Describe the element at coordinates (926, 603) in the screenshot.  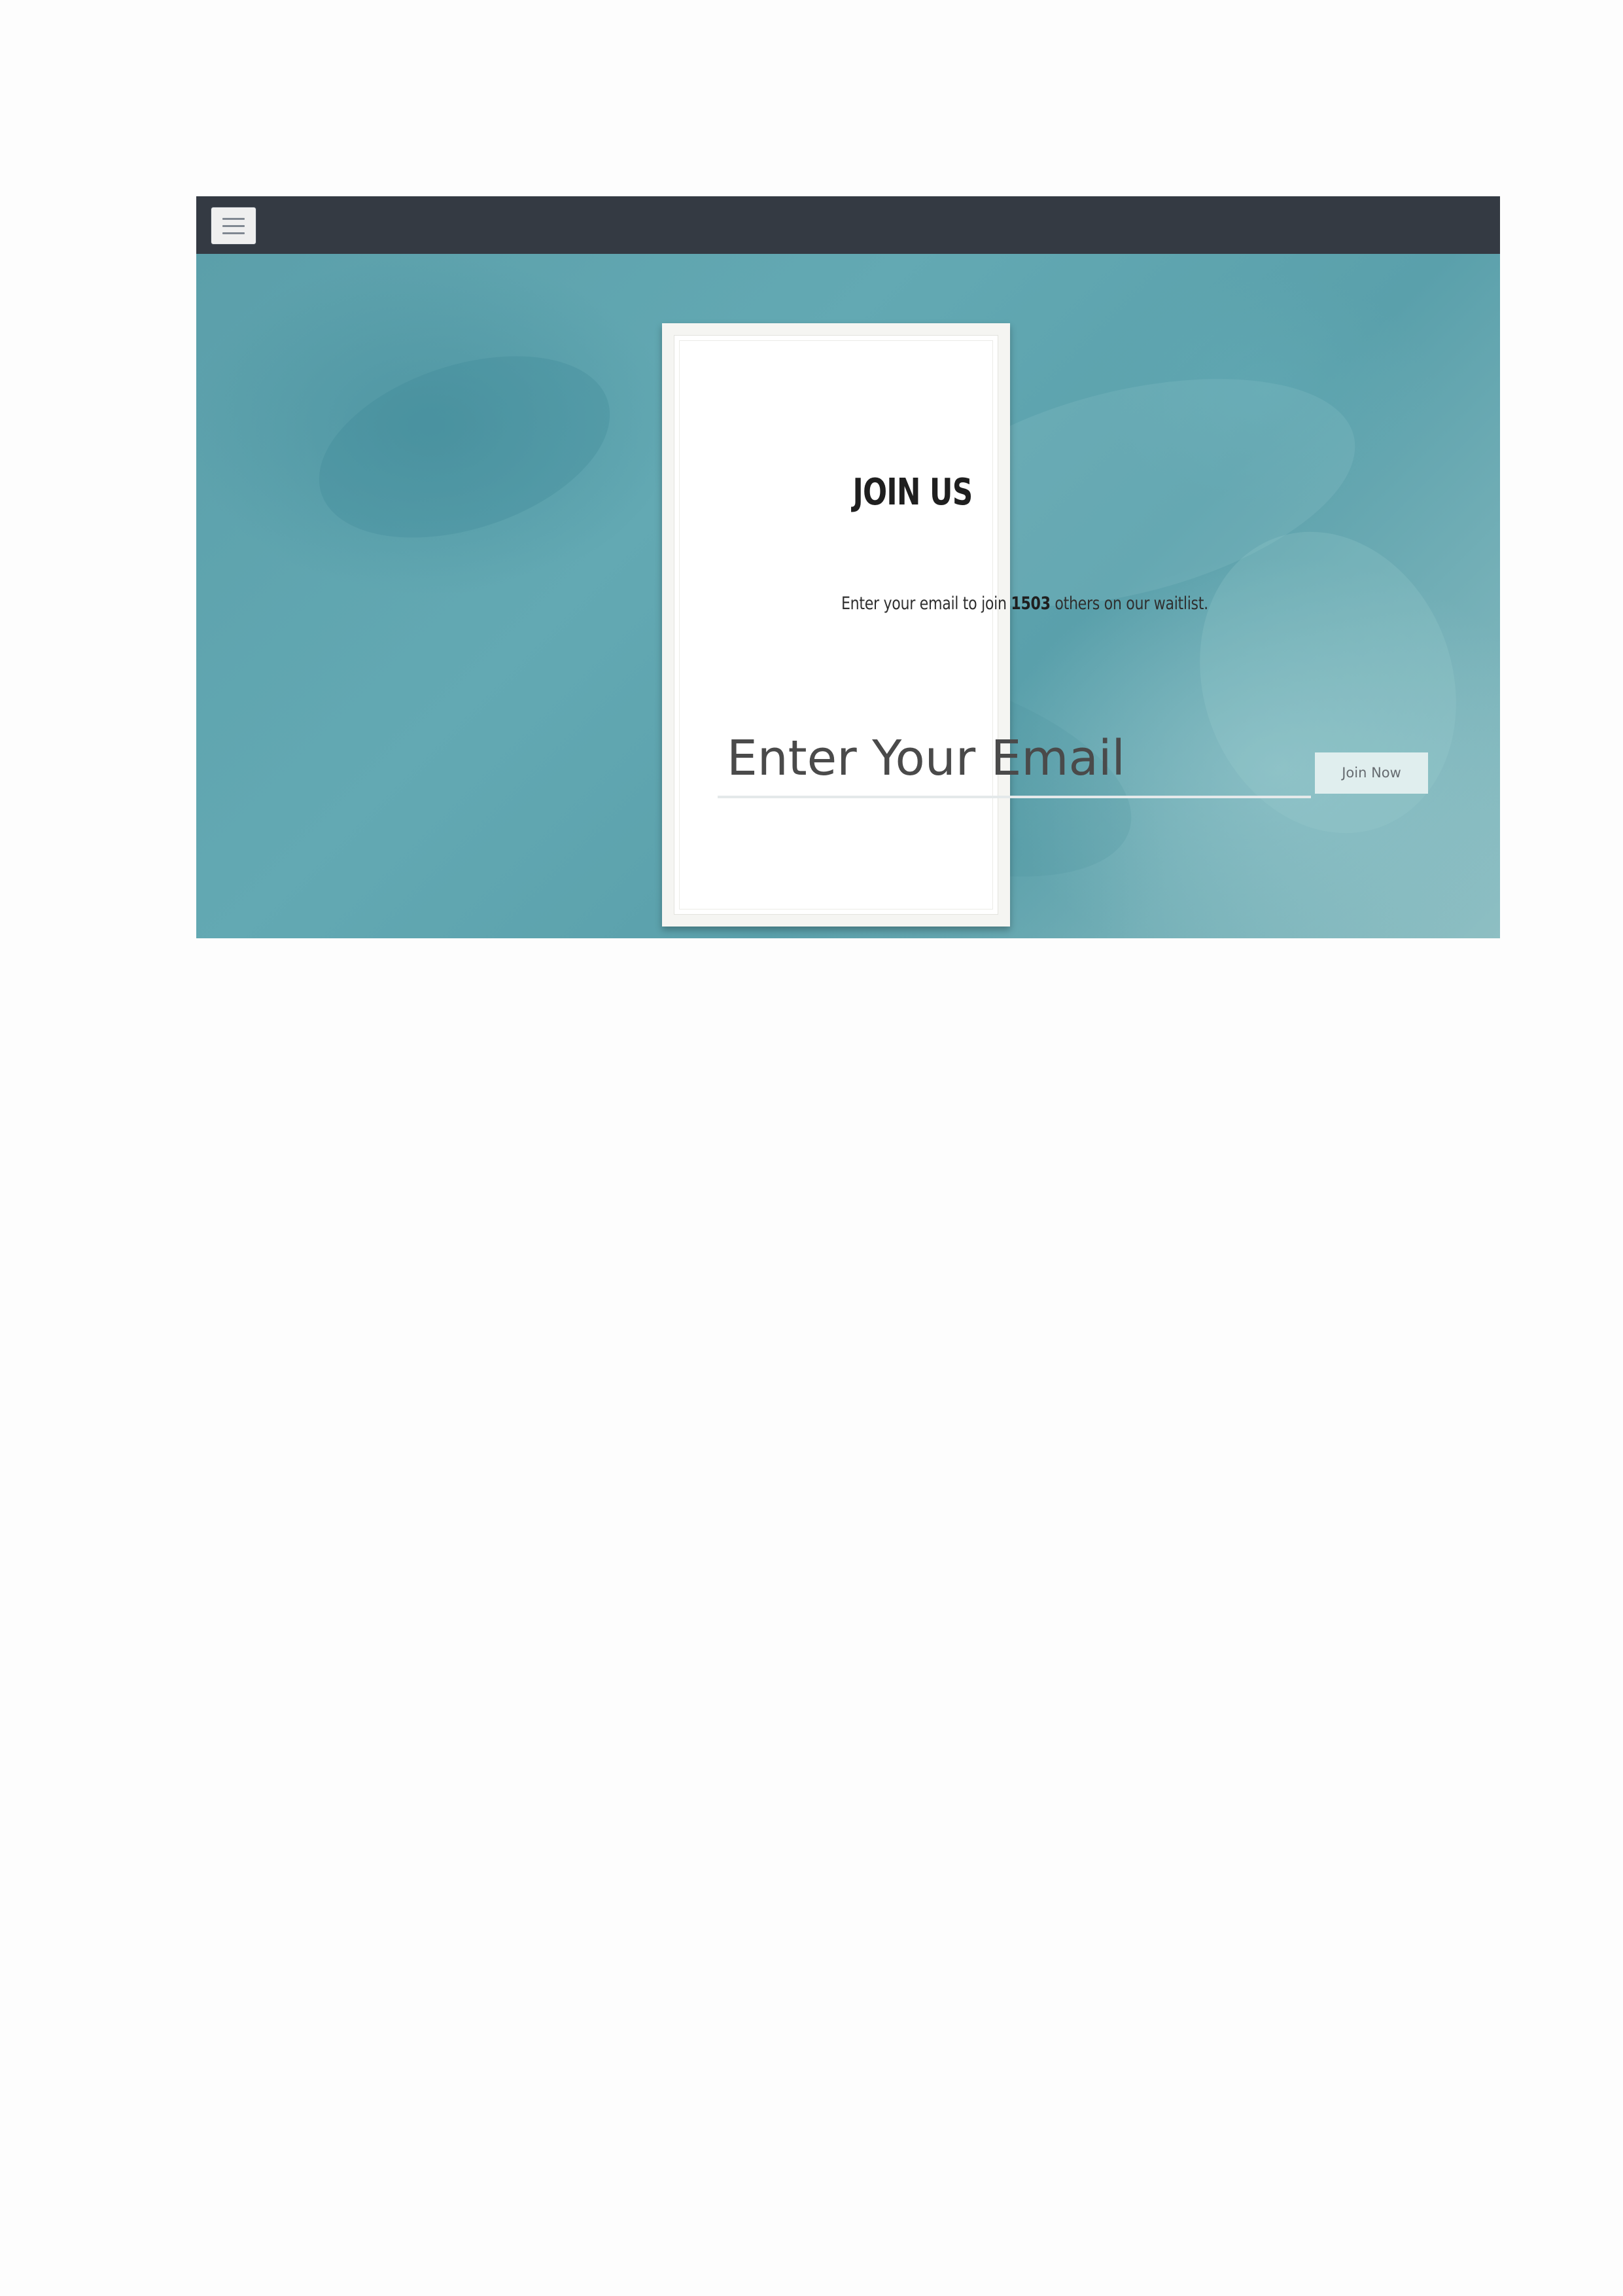
I see `subtitle-text-before: Enter your email to join` at that location.